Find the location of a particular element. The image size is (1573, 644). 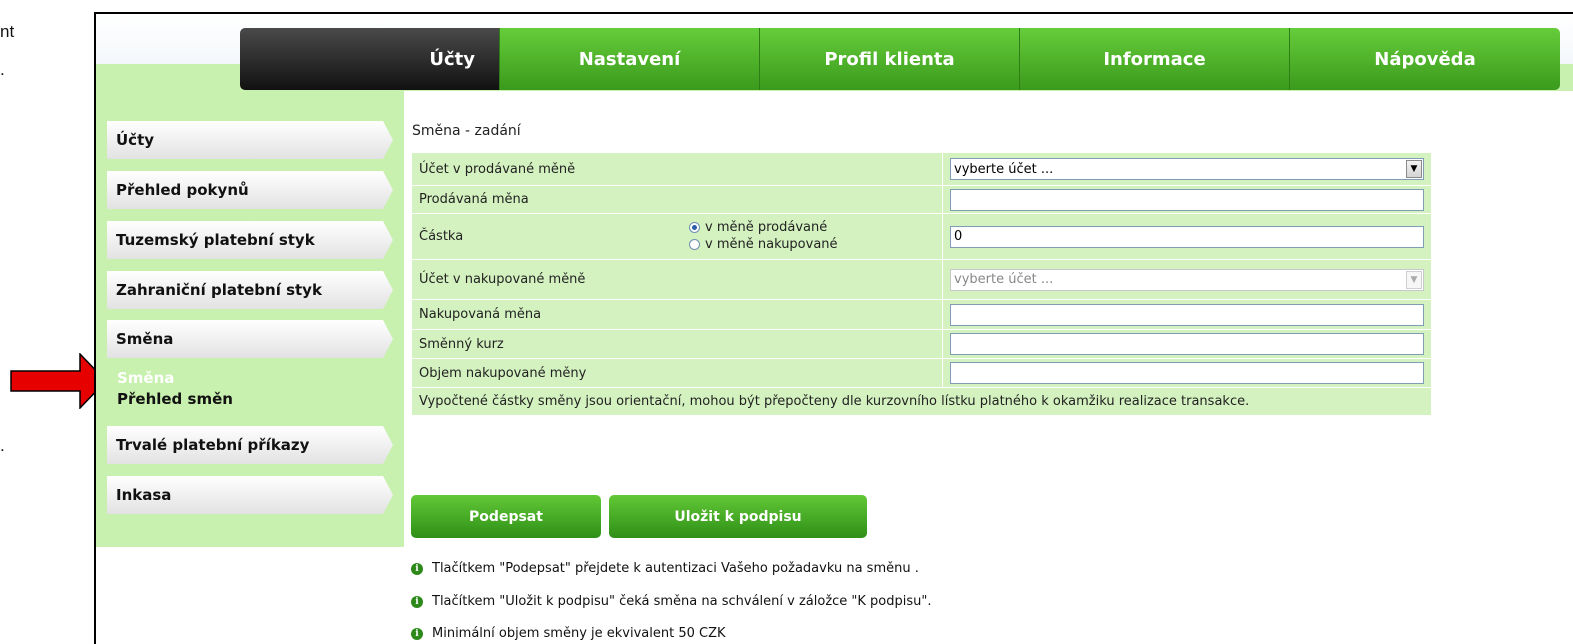

sign-button: Podepsat is located at coordinates (506, 516).